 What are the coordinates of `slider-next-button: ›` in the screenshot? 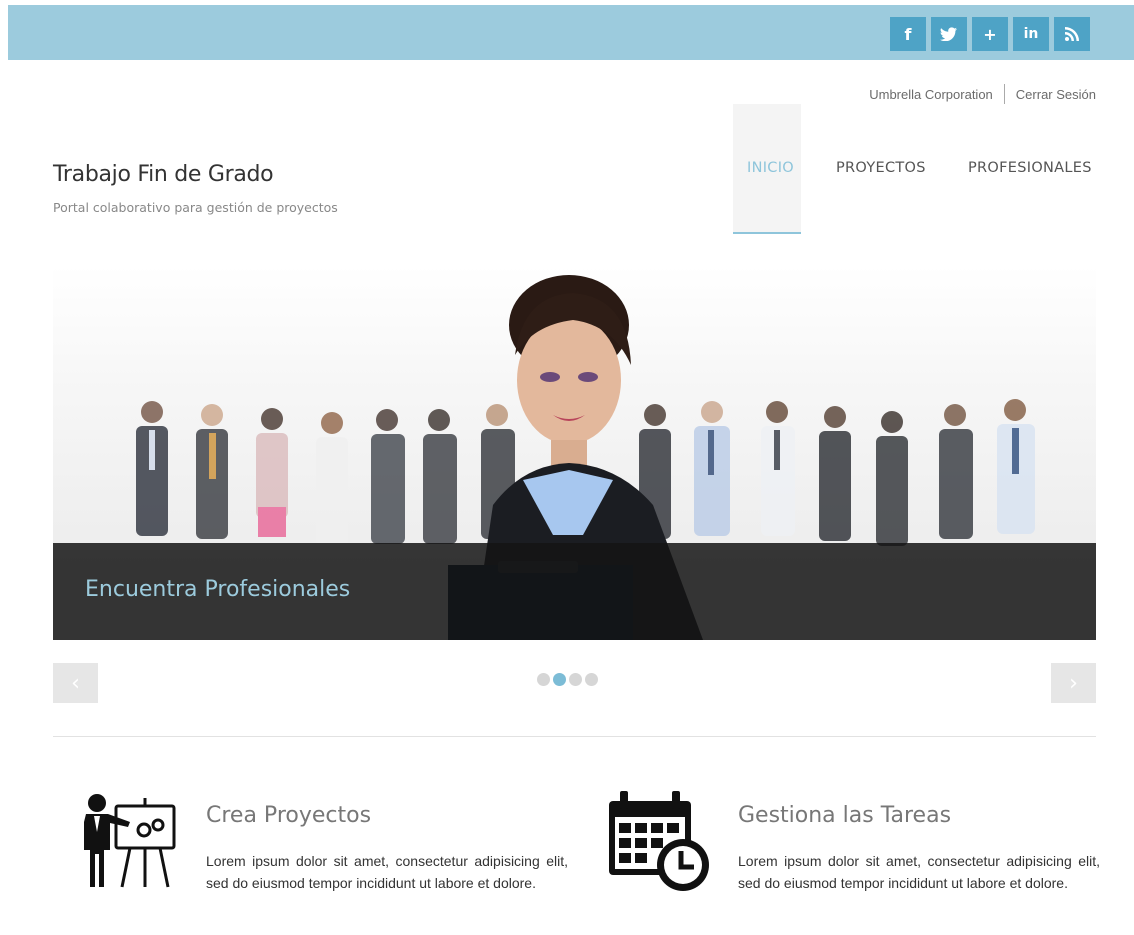 It's located at (1073, 683).